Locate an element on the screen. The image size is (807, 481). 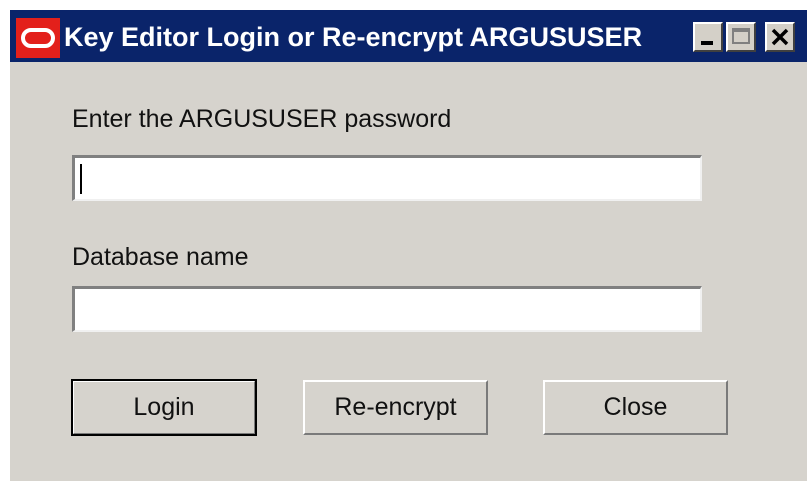
minimize-button is located at coordinates (708, 37).